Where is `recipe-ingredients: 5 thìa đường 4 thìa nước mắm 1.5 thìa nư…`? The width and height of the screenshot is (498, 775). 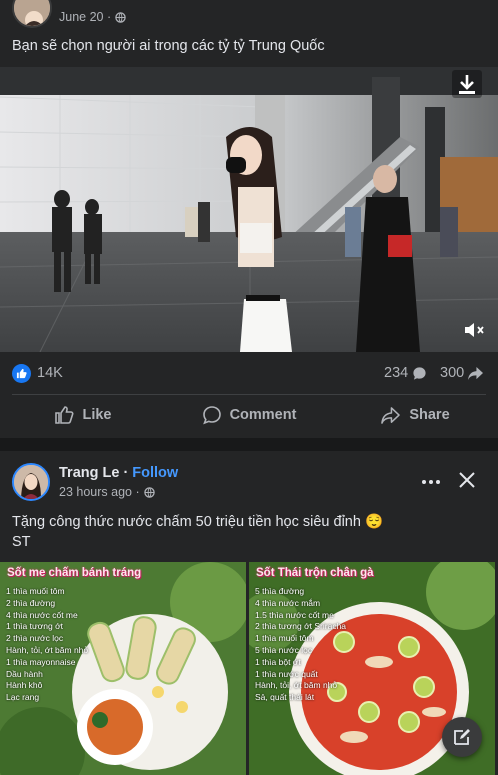 recipe-ingredients: 5 thìa đường 4 thìa nước mắm 1.5 thìa nư… is located at coordinates (300, 645).